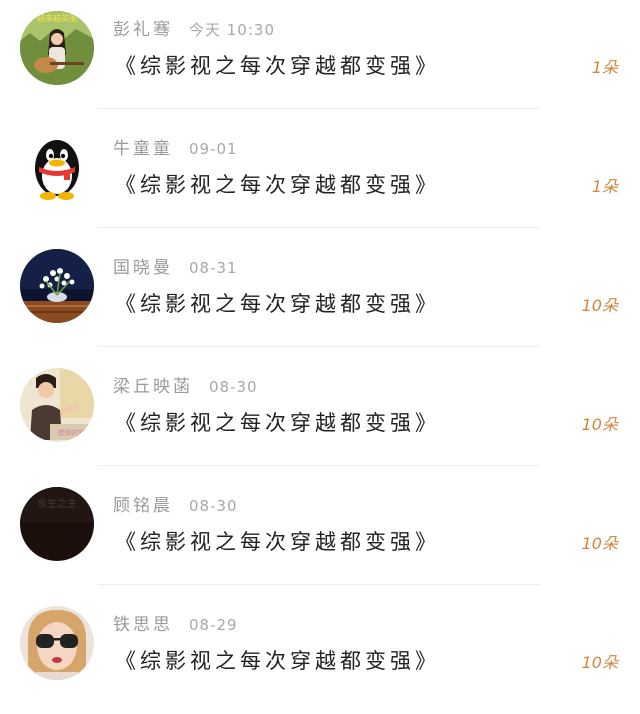  Describe the element at coordinates (175, 506) in the screenshot. I see `user-meta: 顾铭晨 08-30` at that location.